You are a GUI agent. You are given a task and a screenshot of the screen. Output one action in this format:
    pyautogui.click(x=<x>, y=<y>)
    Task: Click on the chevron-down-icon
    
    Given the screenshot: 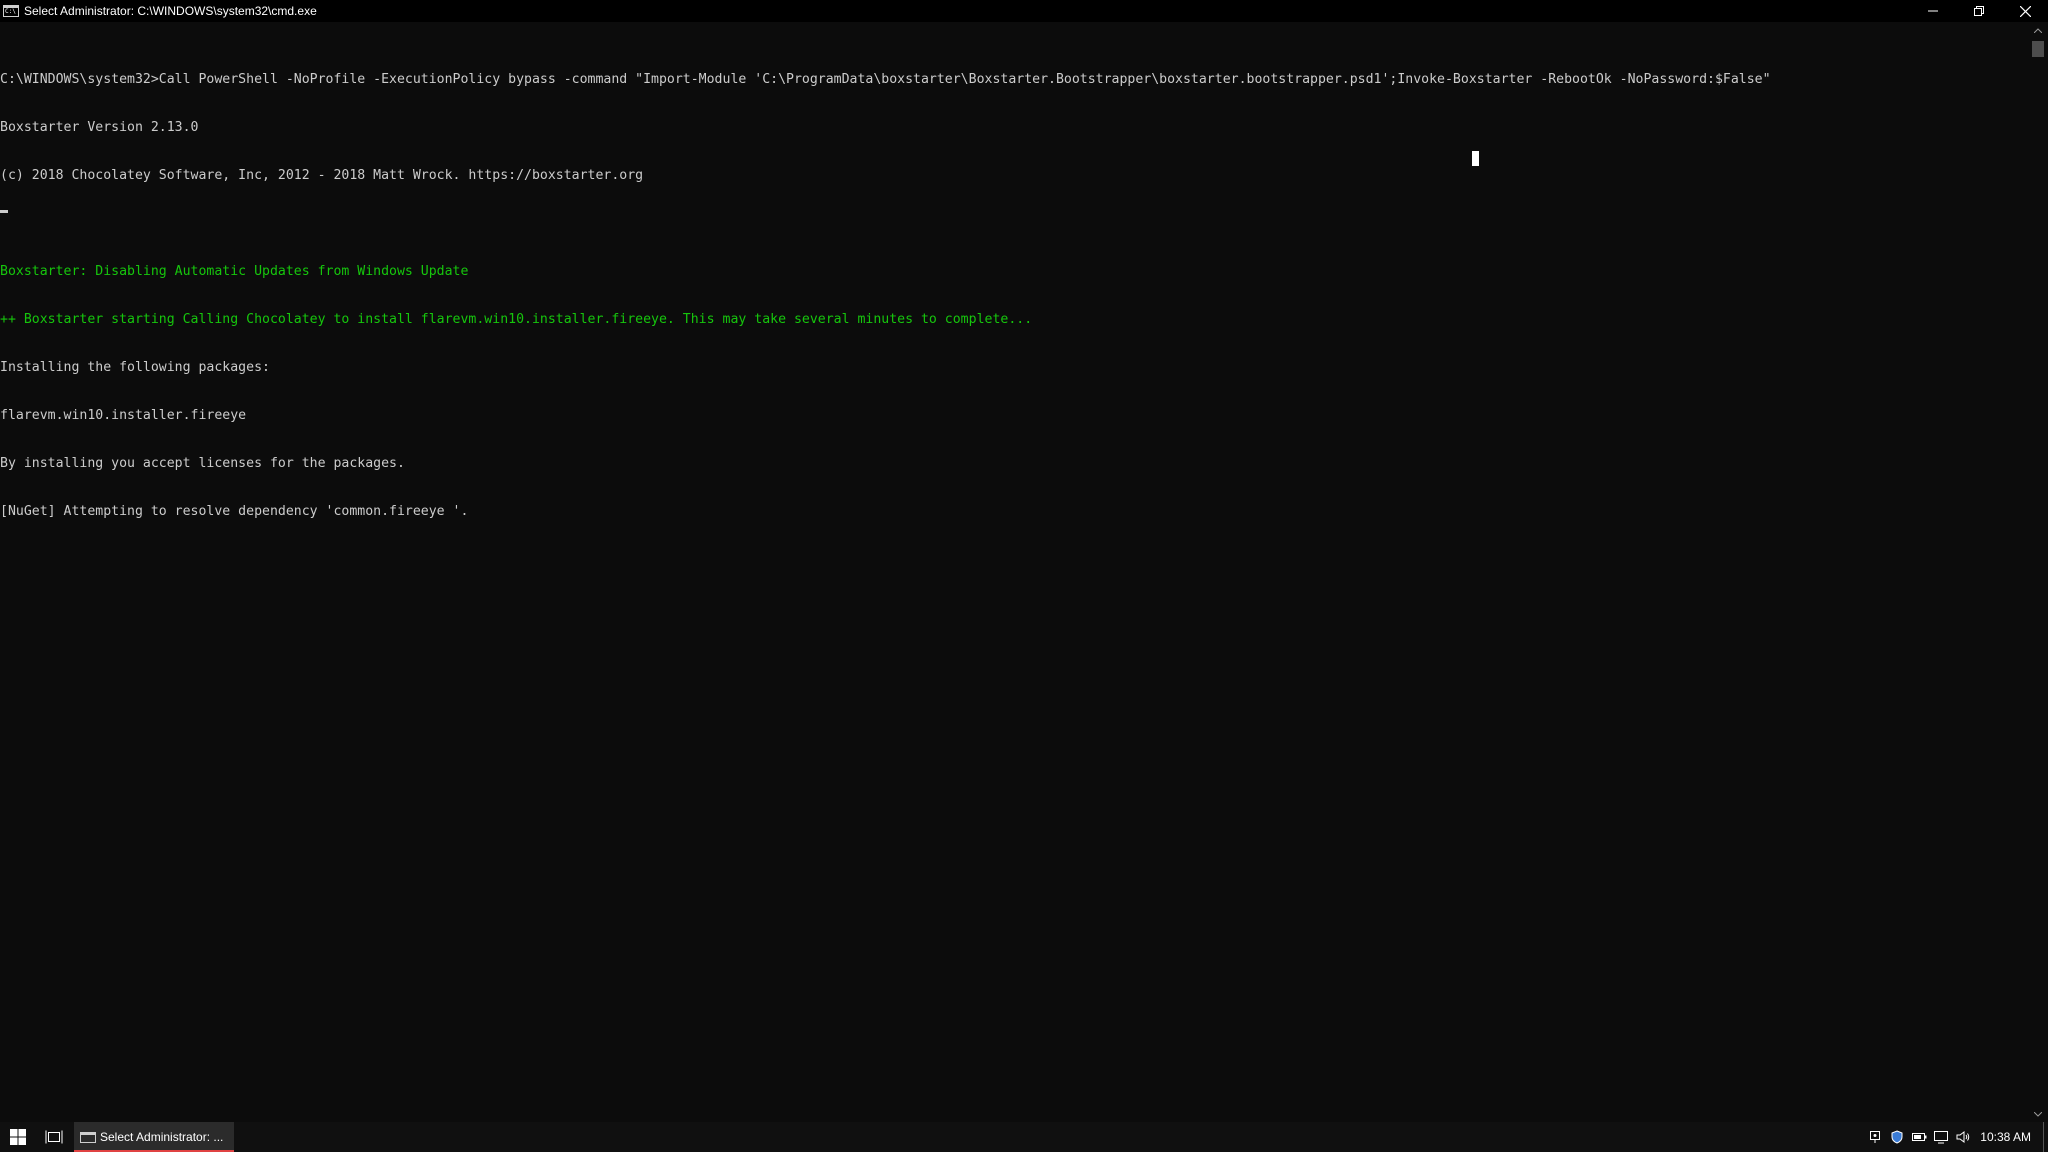 What is the action you would take?
    pyautogui.click(x=2038, y=1114)
    